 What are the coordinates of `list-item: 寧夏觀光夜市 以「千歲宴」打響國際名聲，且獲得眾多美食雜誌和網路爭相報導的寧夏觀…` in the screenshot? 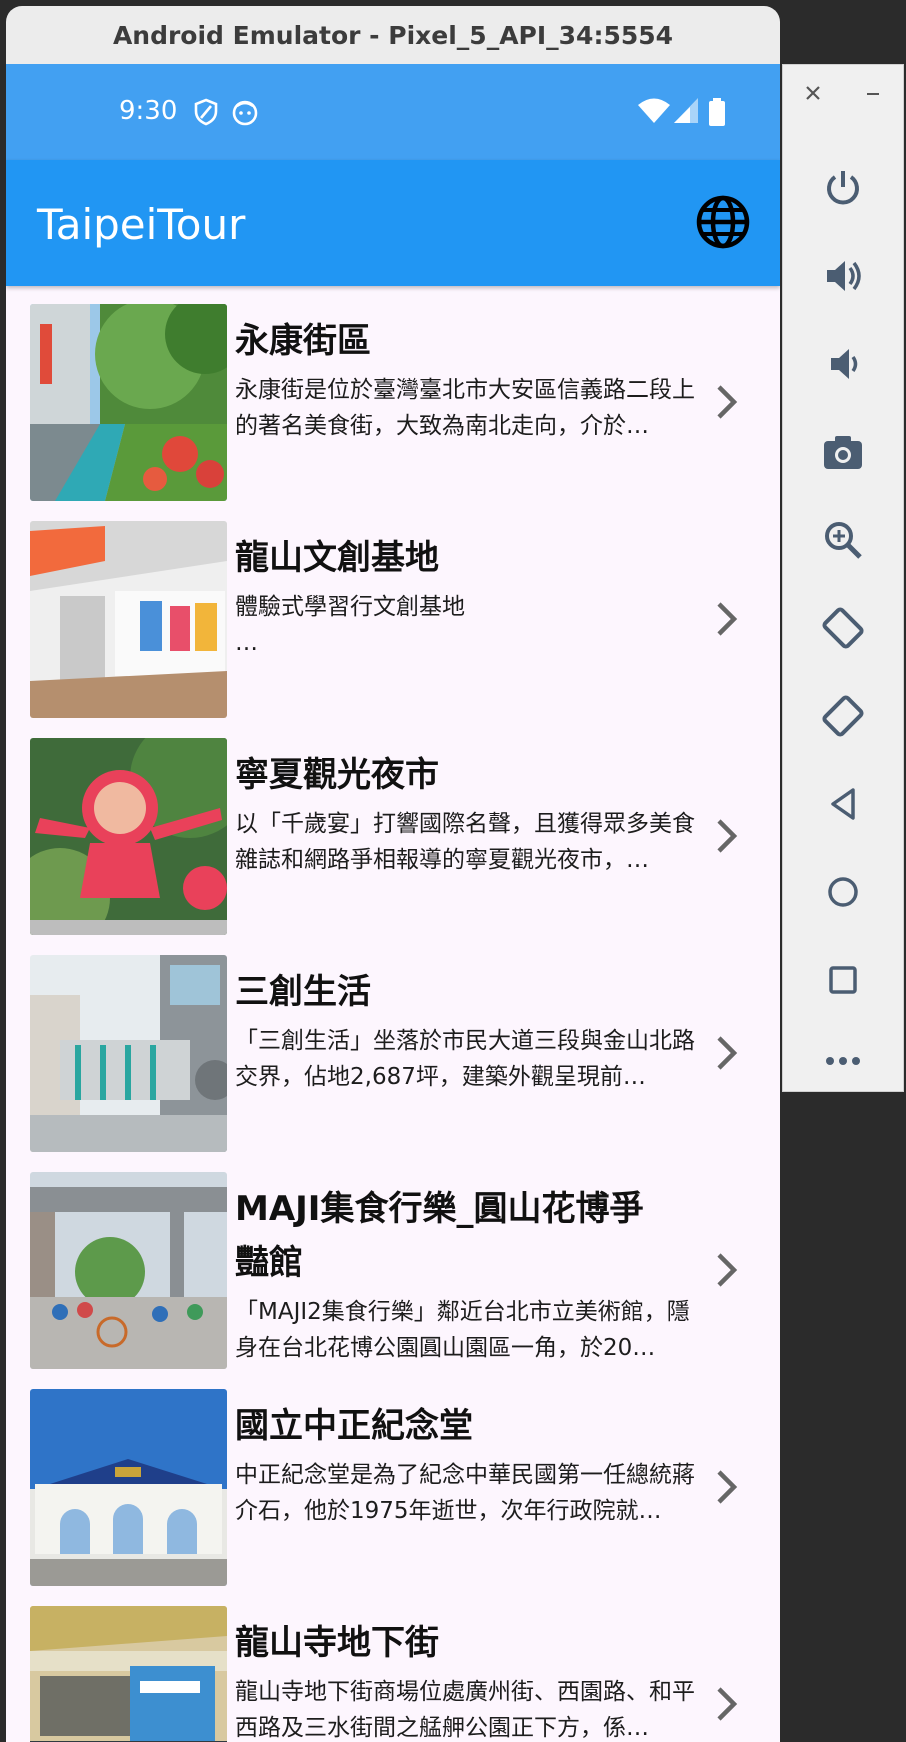 It's located at (393, 846).